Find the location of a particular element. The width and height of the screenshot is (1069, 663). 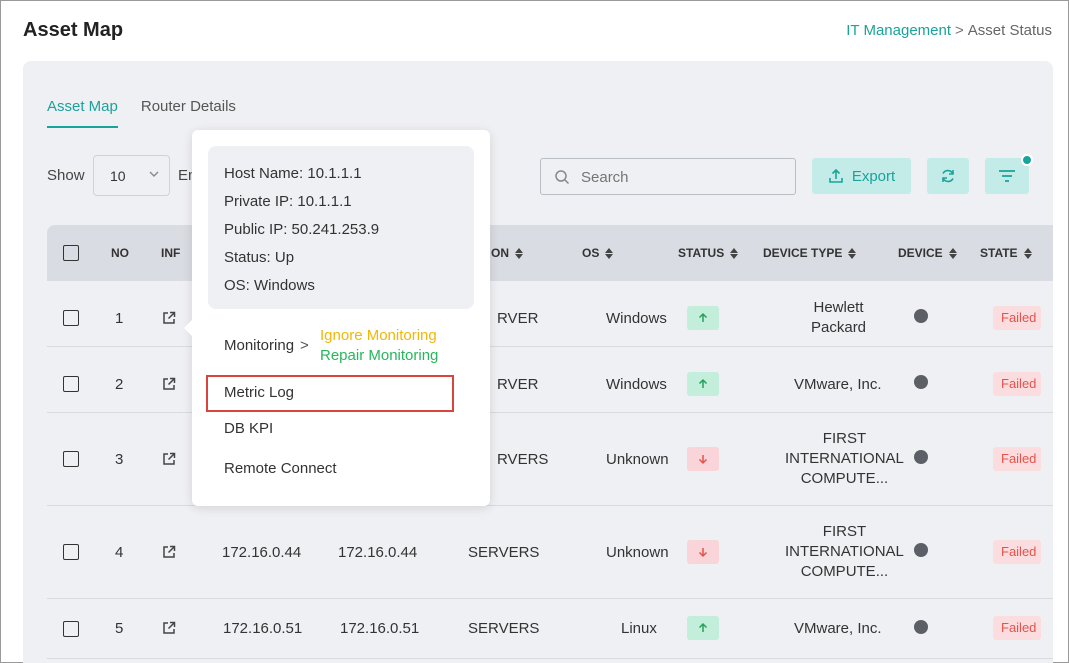

column-header-device: DEVICE is located at coordinates (927, 253).